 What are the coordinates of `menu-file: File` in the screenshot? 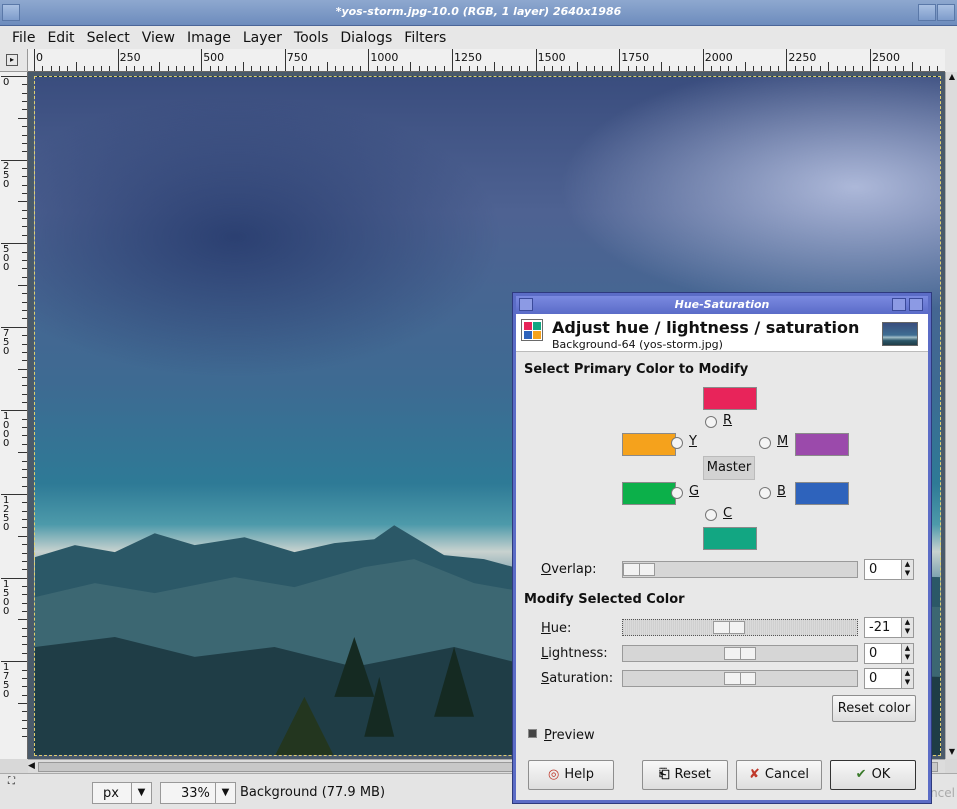 It's located at (23, 38).